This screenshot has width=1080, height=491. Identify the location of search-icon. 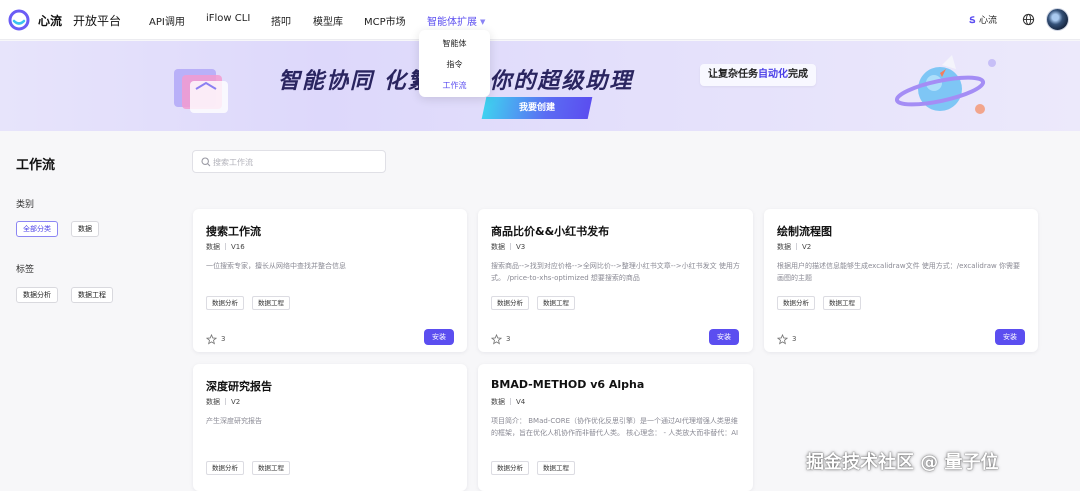
(206, 162).